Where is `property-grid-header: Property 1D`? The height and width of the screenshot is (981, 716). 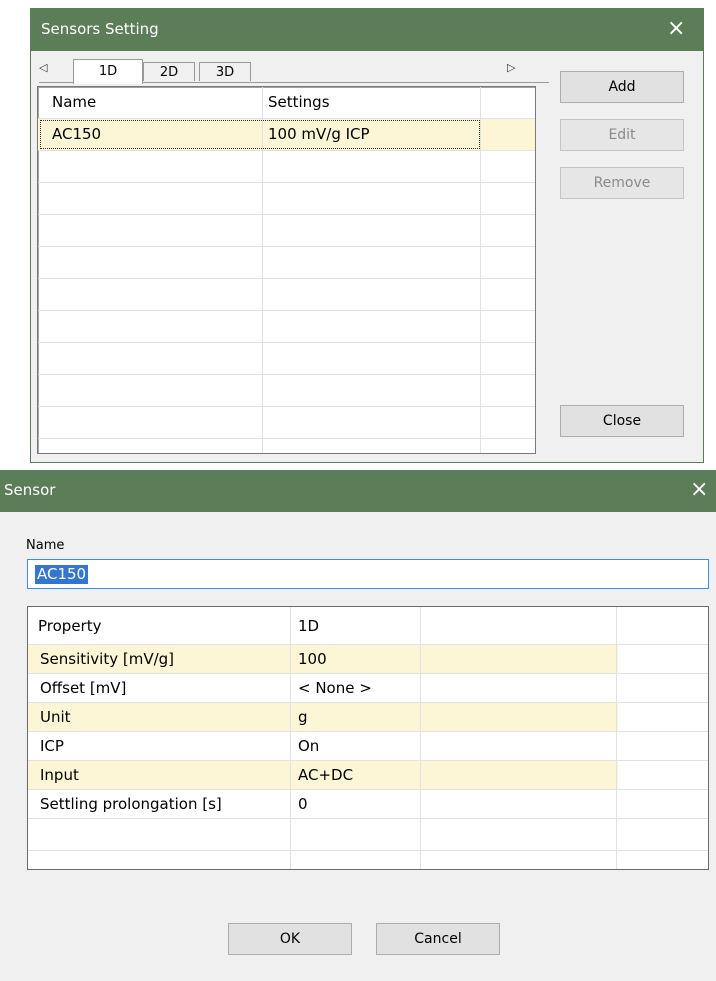 property-grid-header: Property 1D is located at coordinates (368, 626).